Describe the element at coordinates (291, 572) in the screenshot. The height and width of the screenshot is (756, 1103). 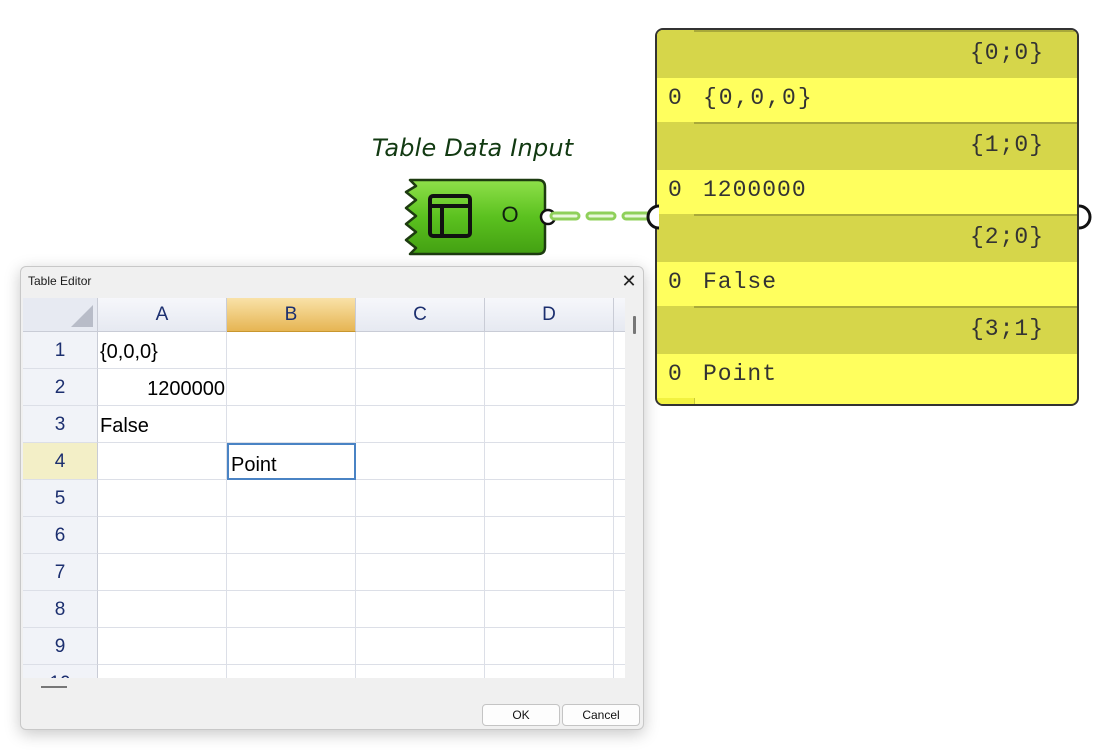
I see `cell-b7` at that location.